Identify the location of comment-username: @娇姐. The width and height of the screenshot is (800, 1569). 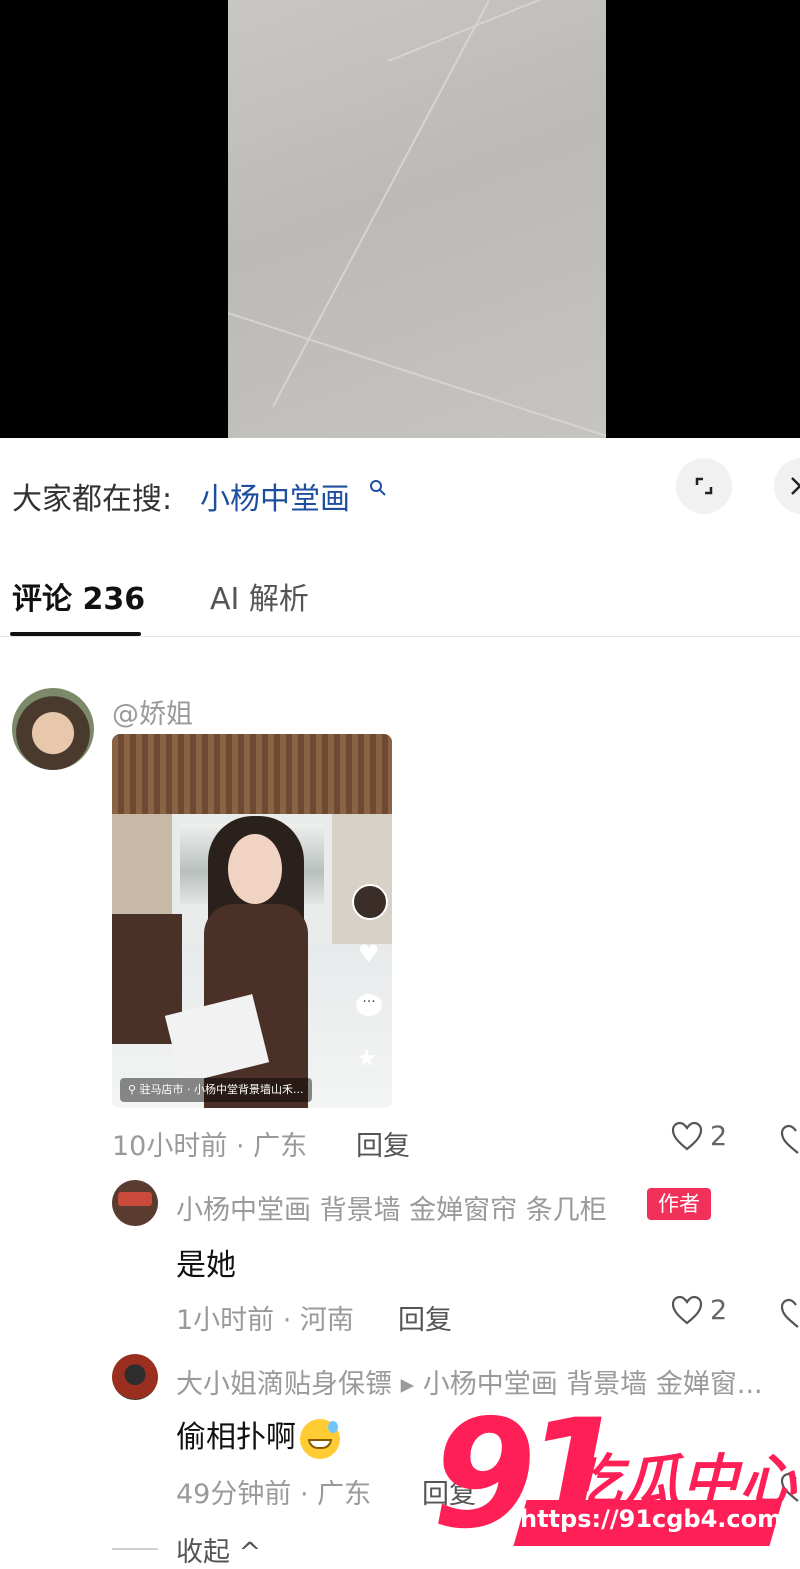
(152, 711).